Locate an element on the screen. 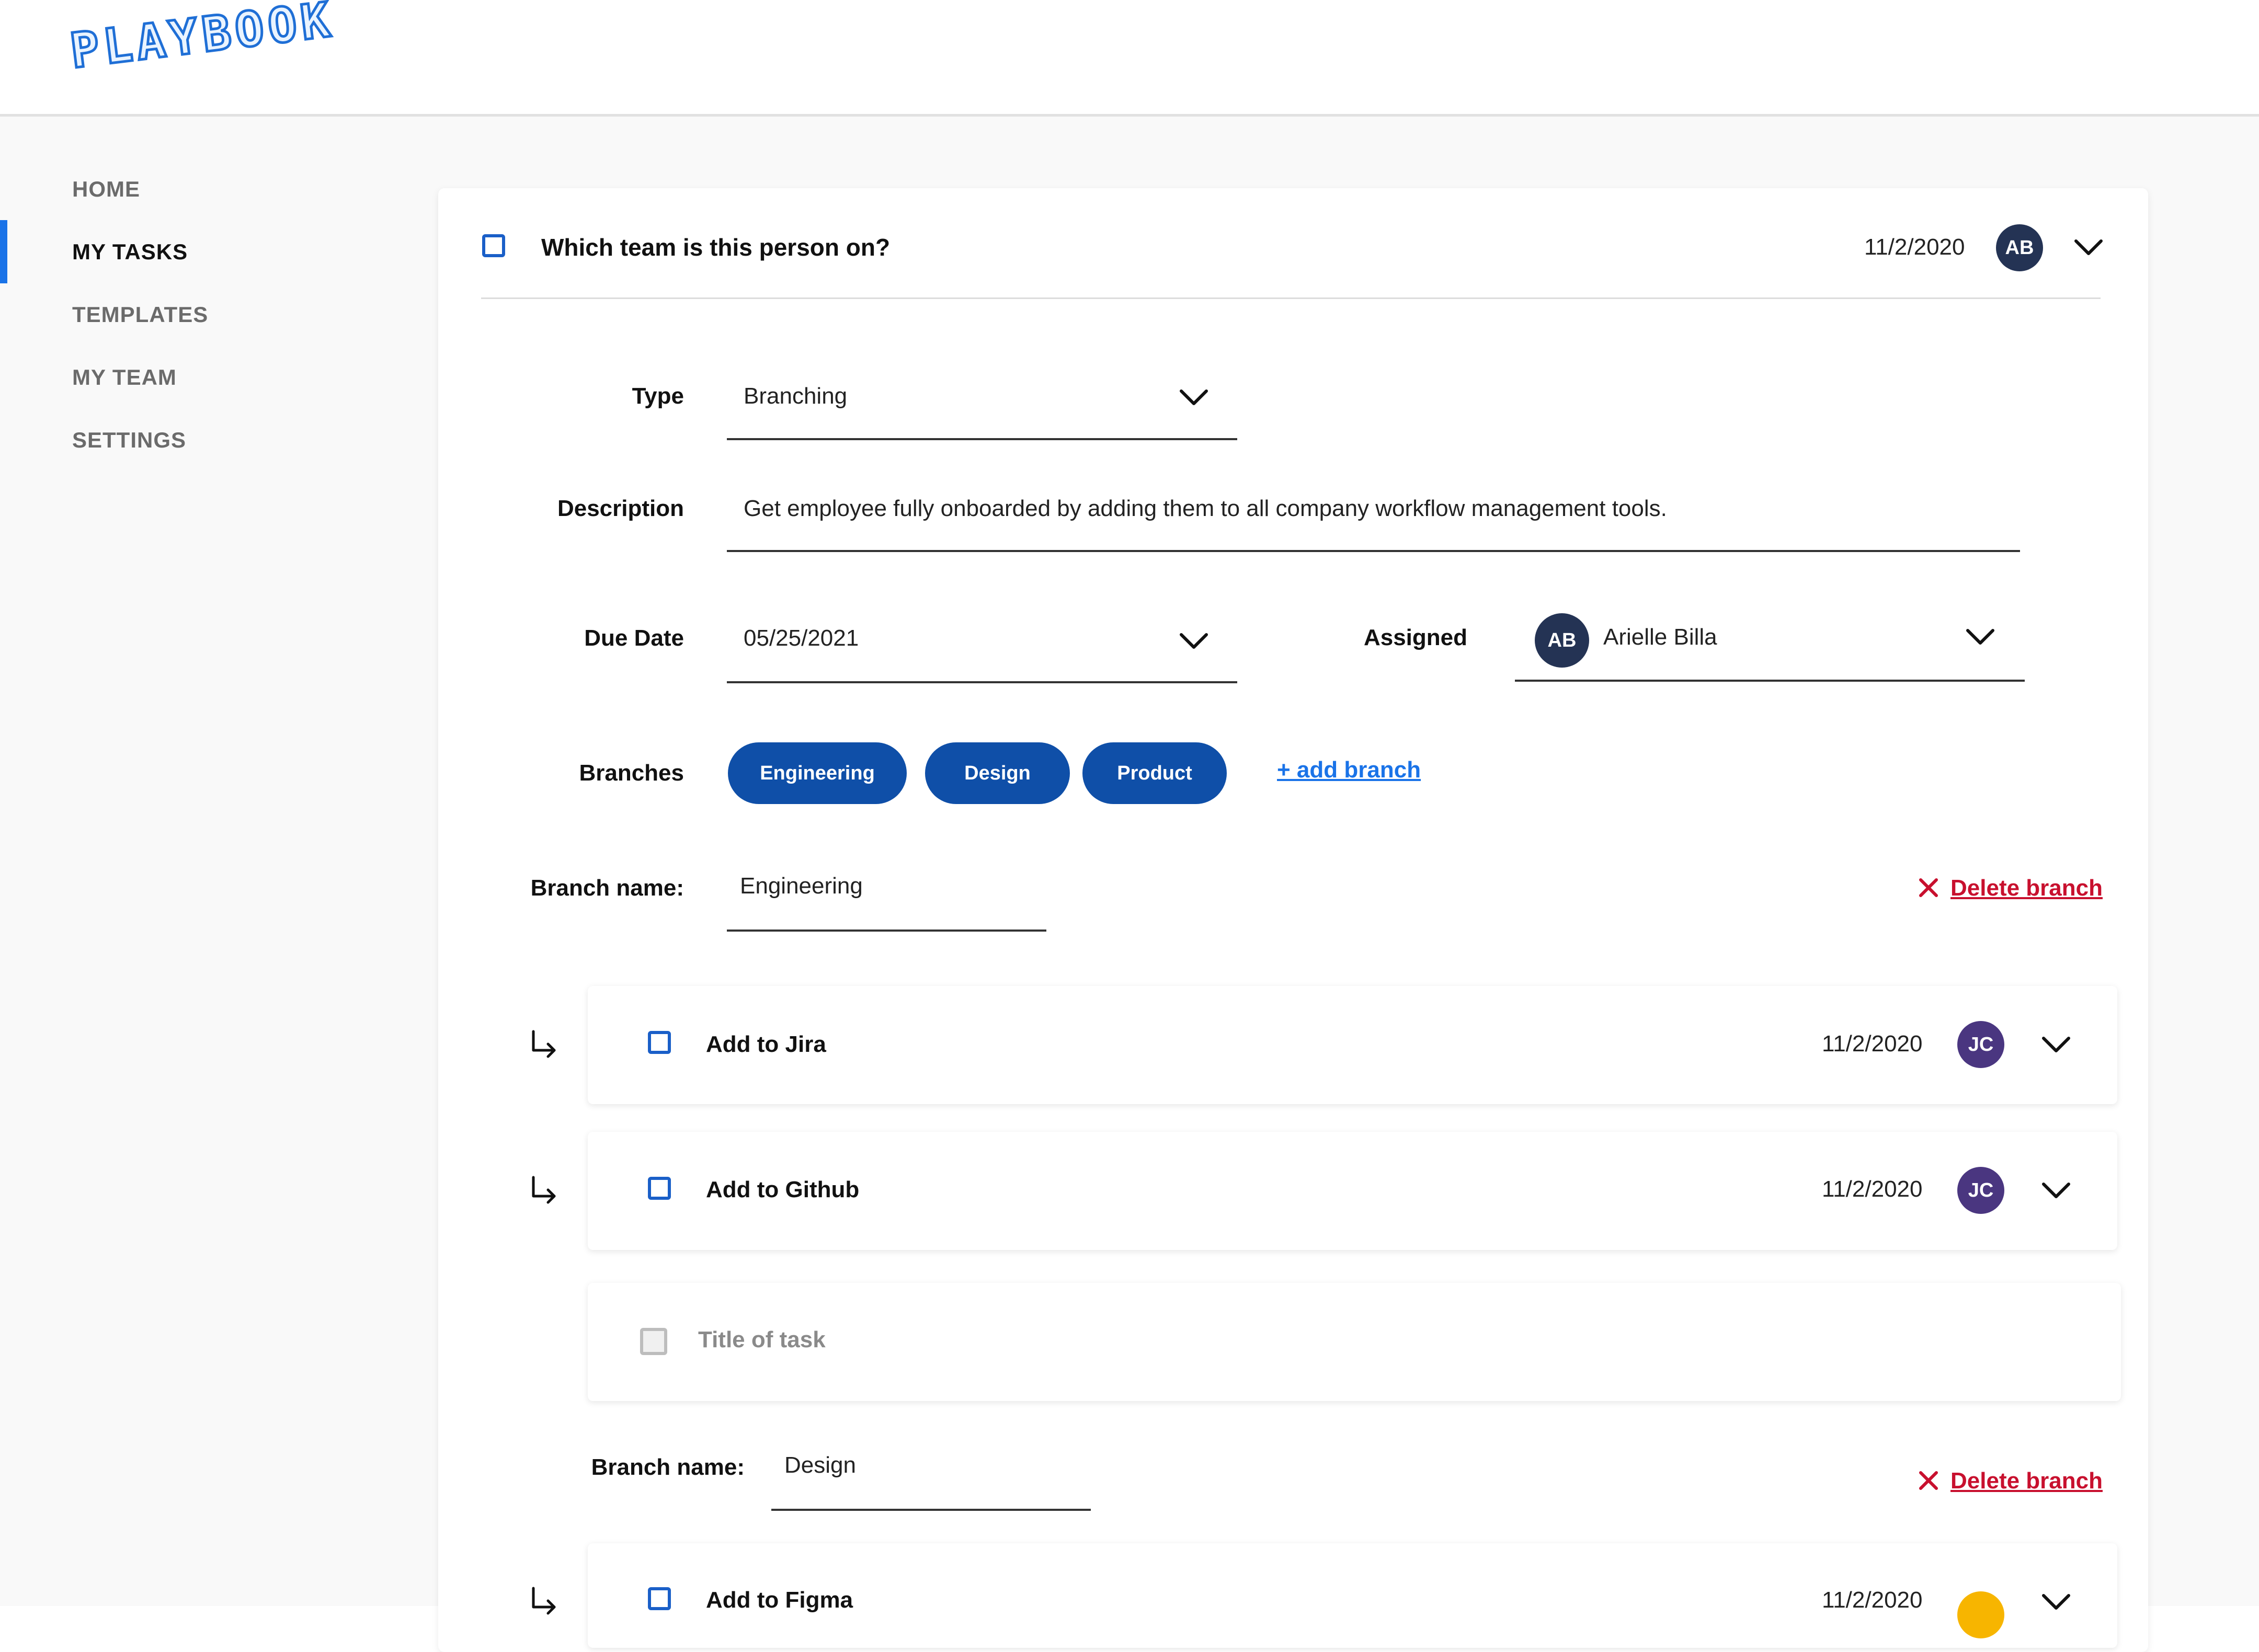 The width and height of the screenshot is (2259, 1652). new-subtask-checkbox is located at coordinates (653, 1341).